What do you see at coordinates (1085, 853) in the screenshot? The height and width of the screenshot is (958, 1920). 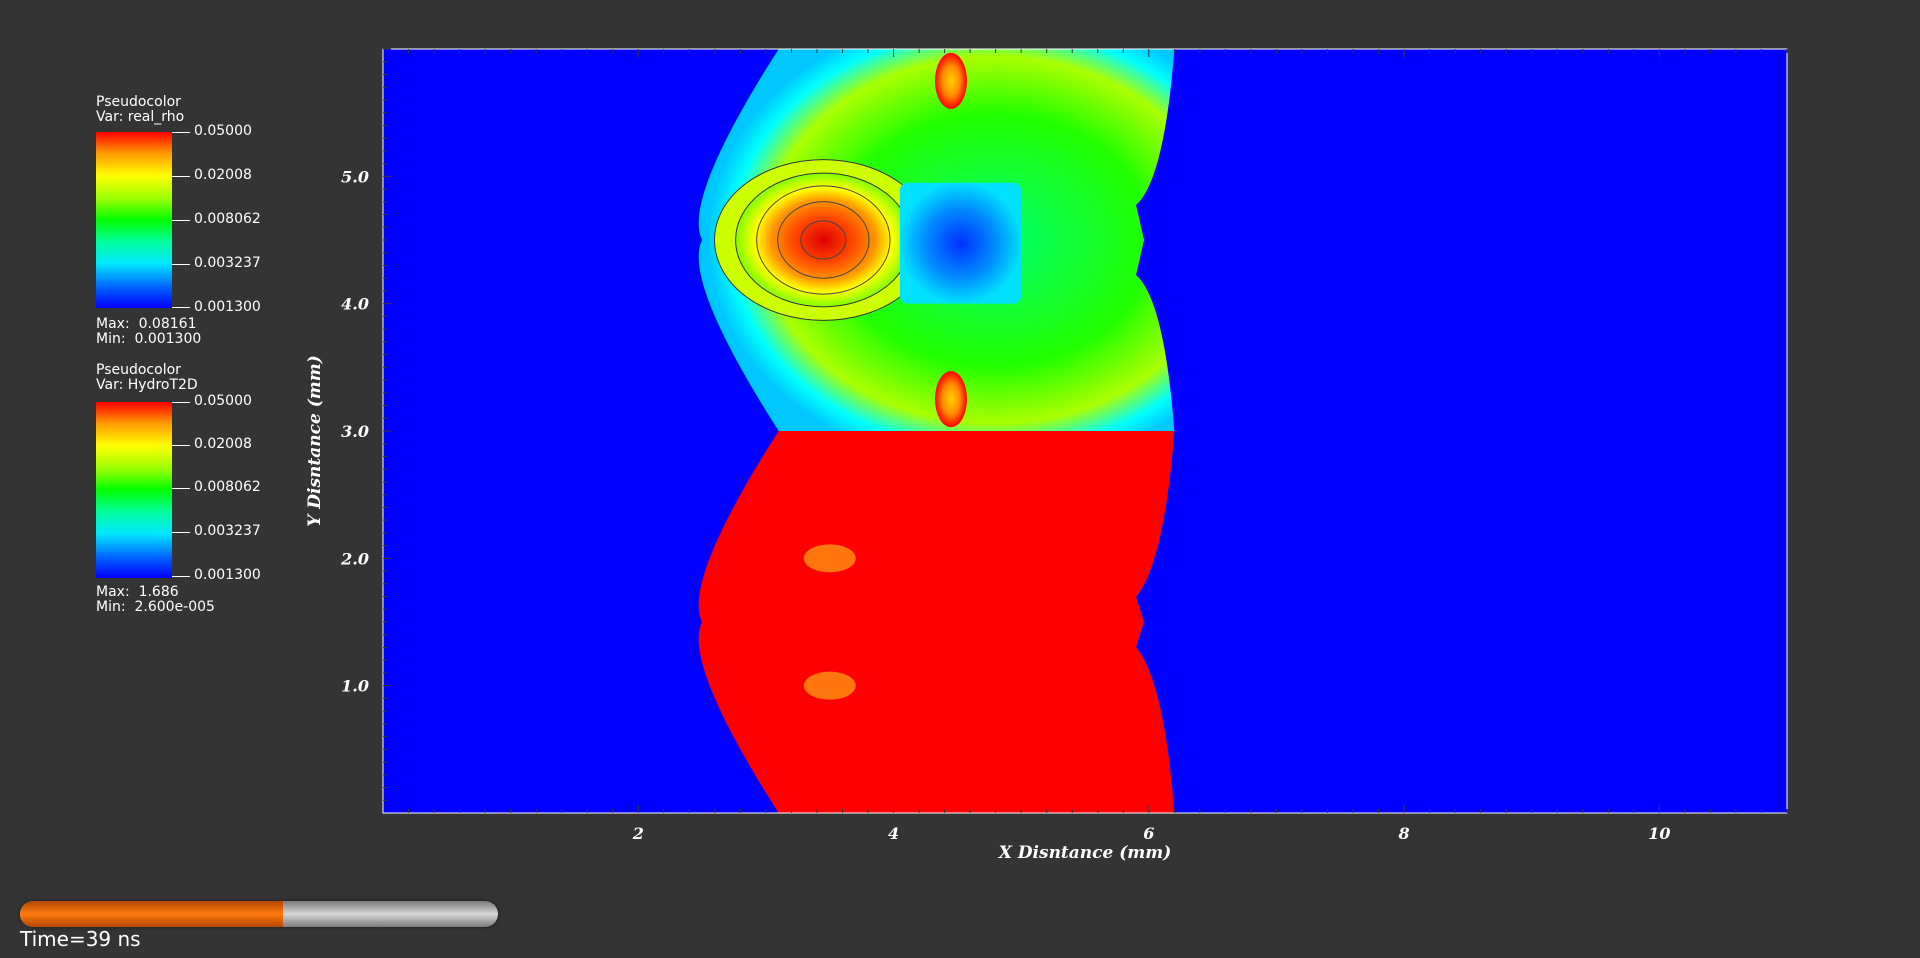 I see `x-axis-title: X Disntance (mm)` at bounding box center [1085, 853].